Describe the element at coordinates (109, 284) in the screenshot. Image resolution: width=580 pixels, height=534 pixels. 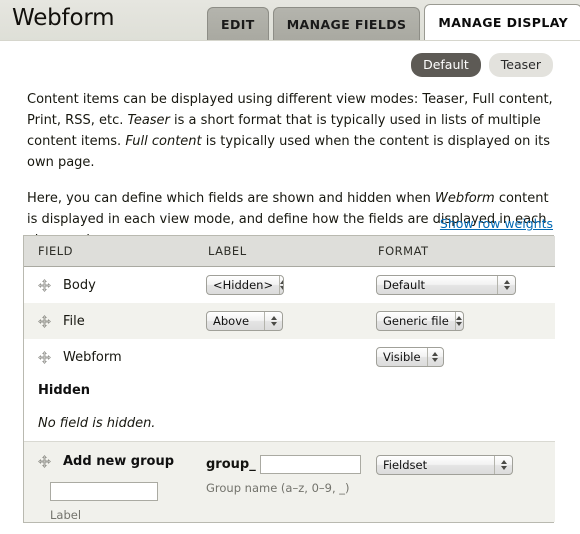
I see `row-field-cell: Body` at that location.